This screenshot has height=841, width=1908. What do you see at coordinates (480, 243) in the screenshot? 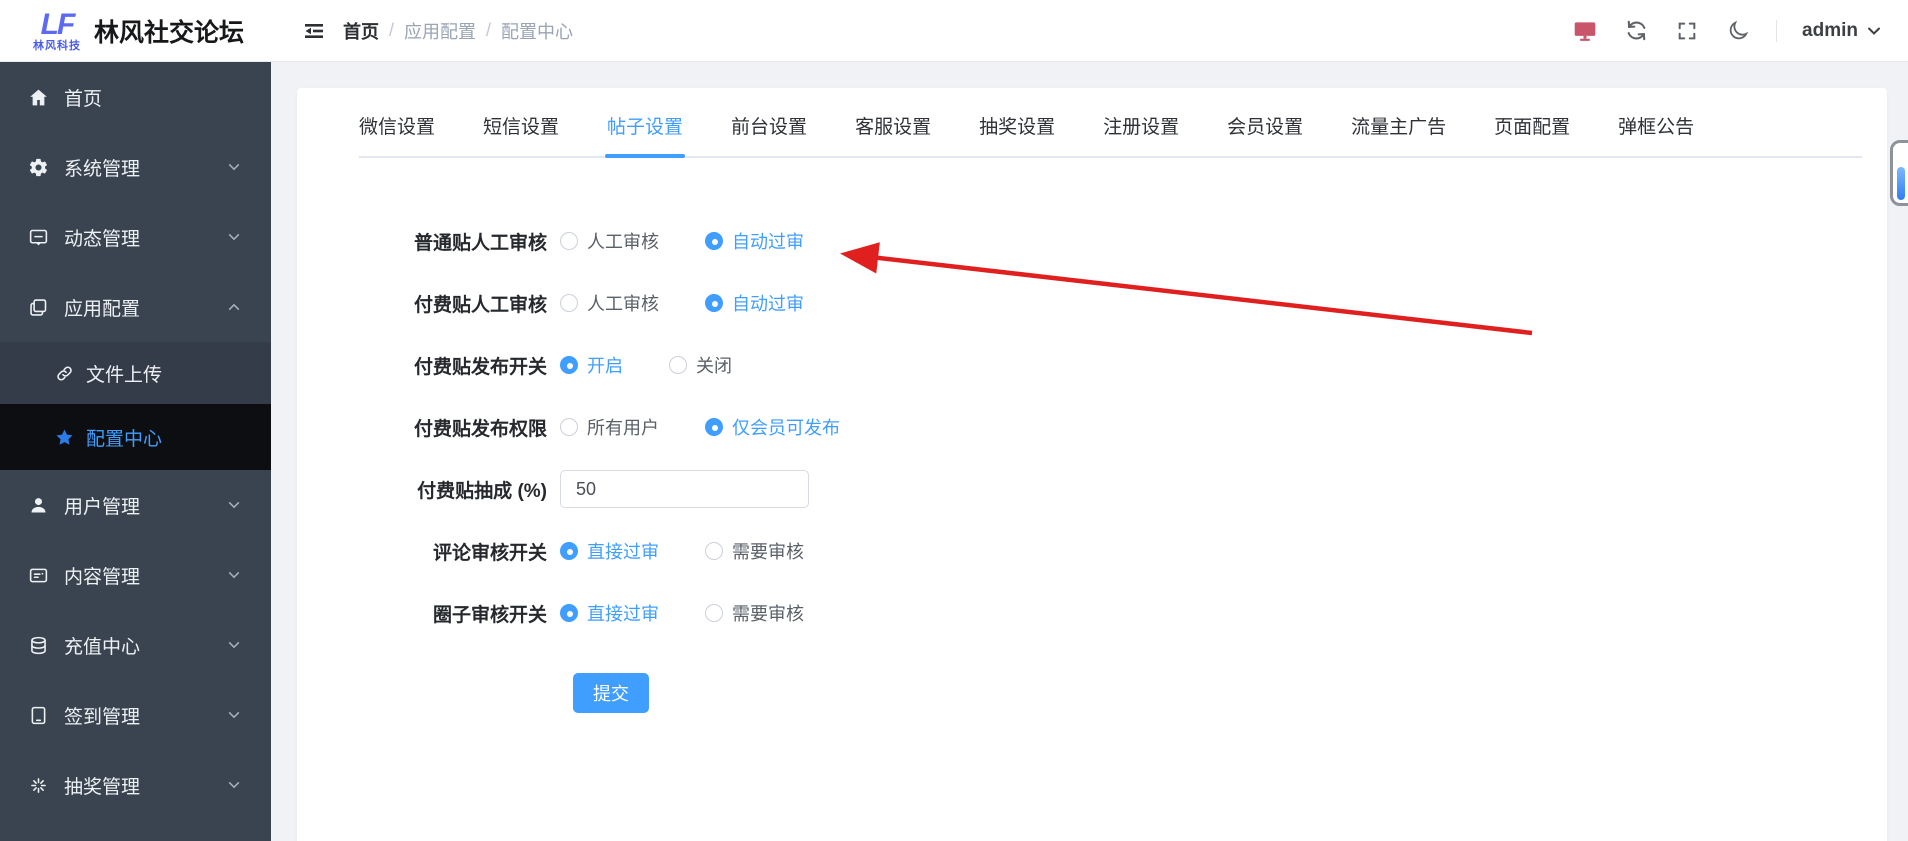
I see `field-label: 普通贴人工审核` at bounding box center [480, 243].